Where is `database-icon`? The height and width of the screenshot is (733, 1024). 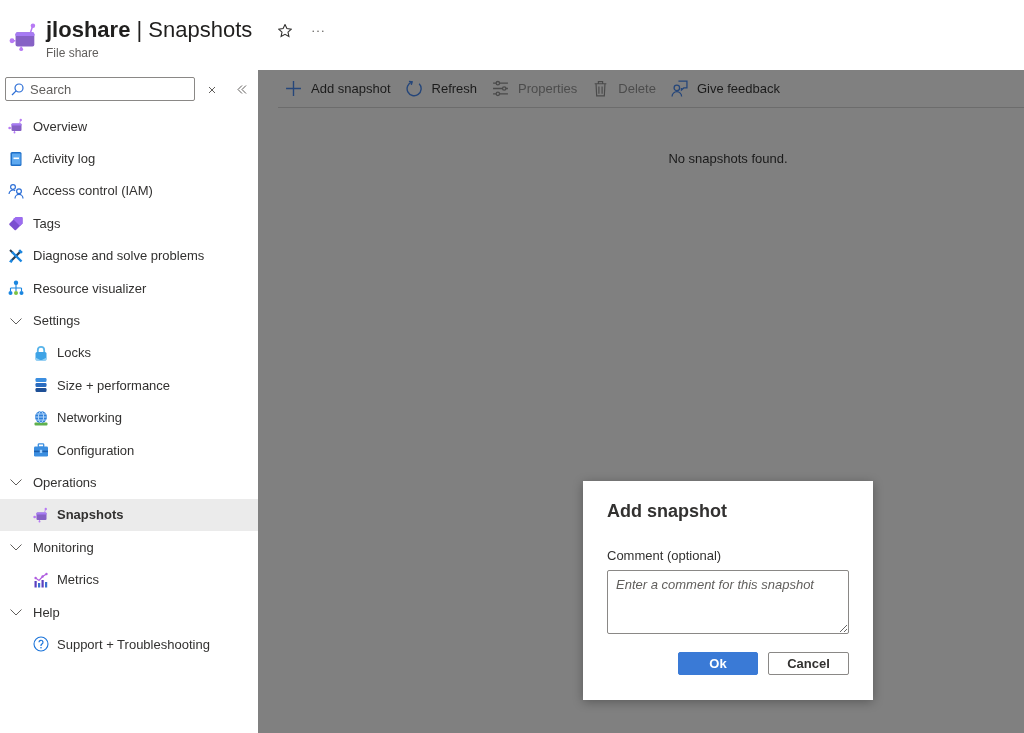
database-icon is located at coordinates (41, 385).